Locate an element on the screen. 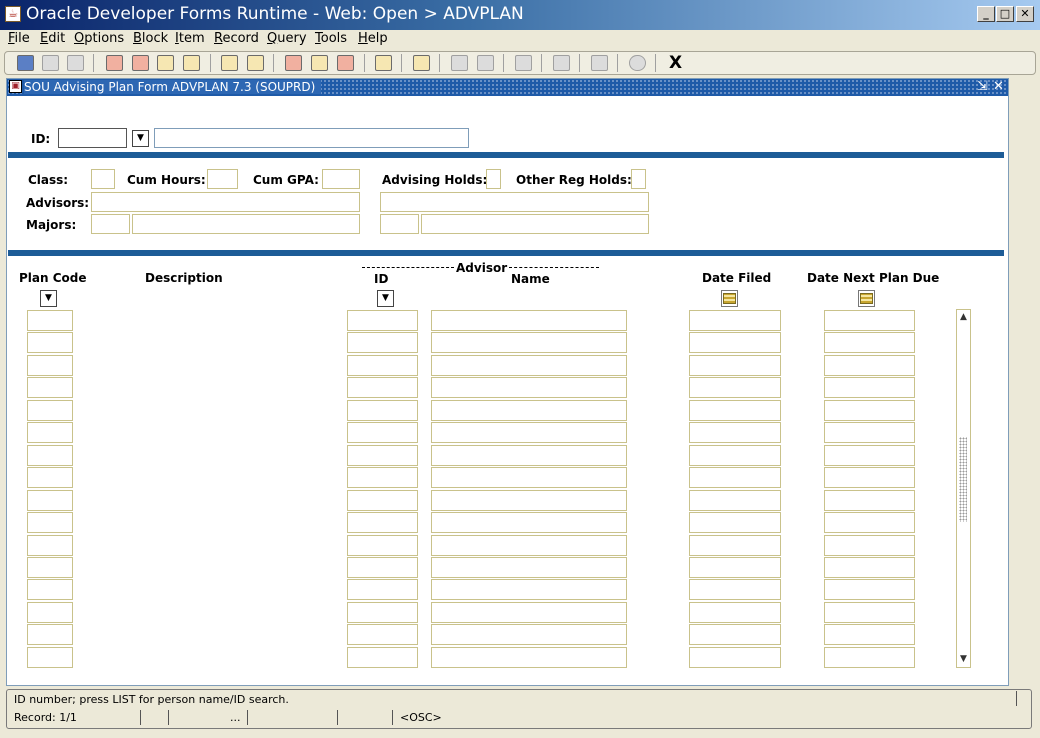 Image resolution: width=1040 pixels, height=738 pixels. copy-icon is located at coordinates (485, 63).